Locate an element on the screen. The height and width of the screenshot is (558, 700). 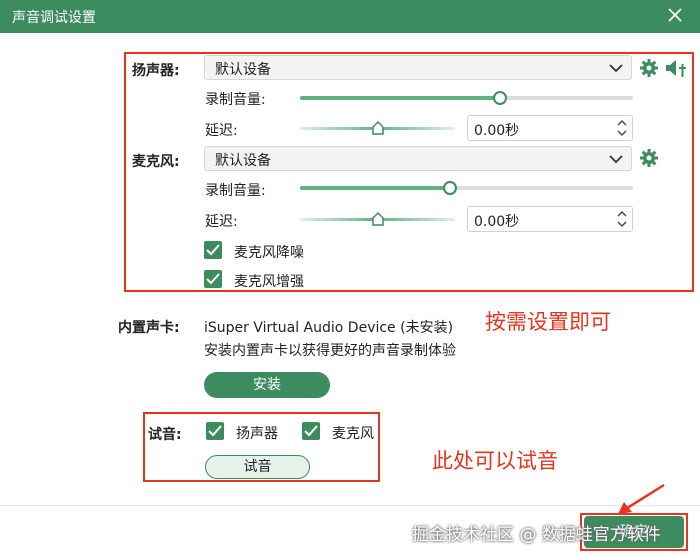
microphone-volume-slider is located at coordinates (466, 188).